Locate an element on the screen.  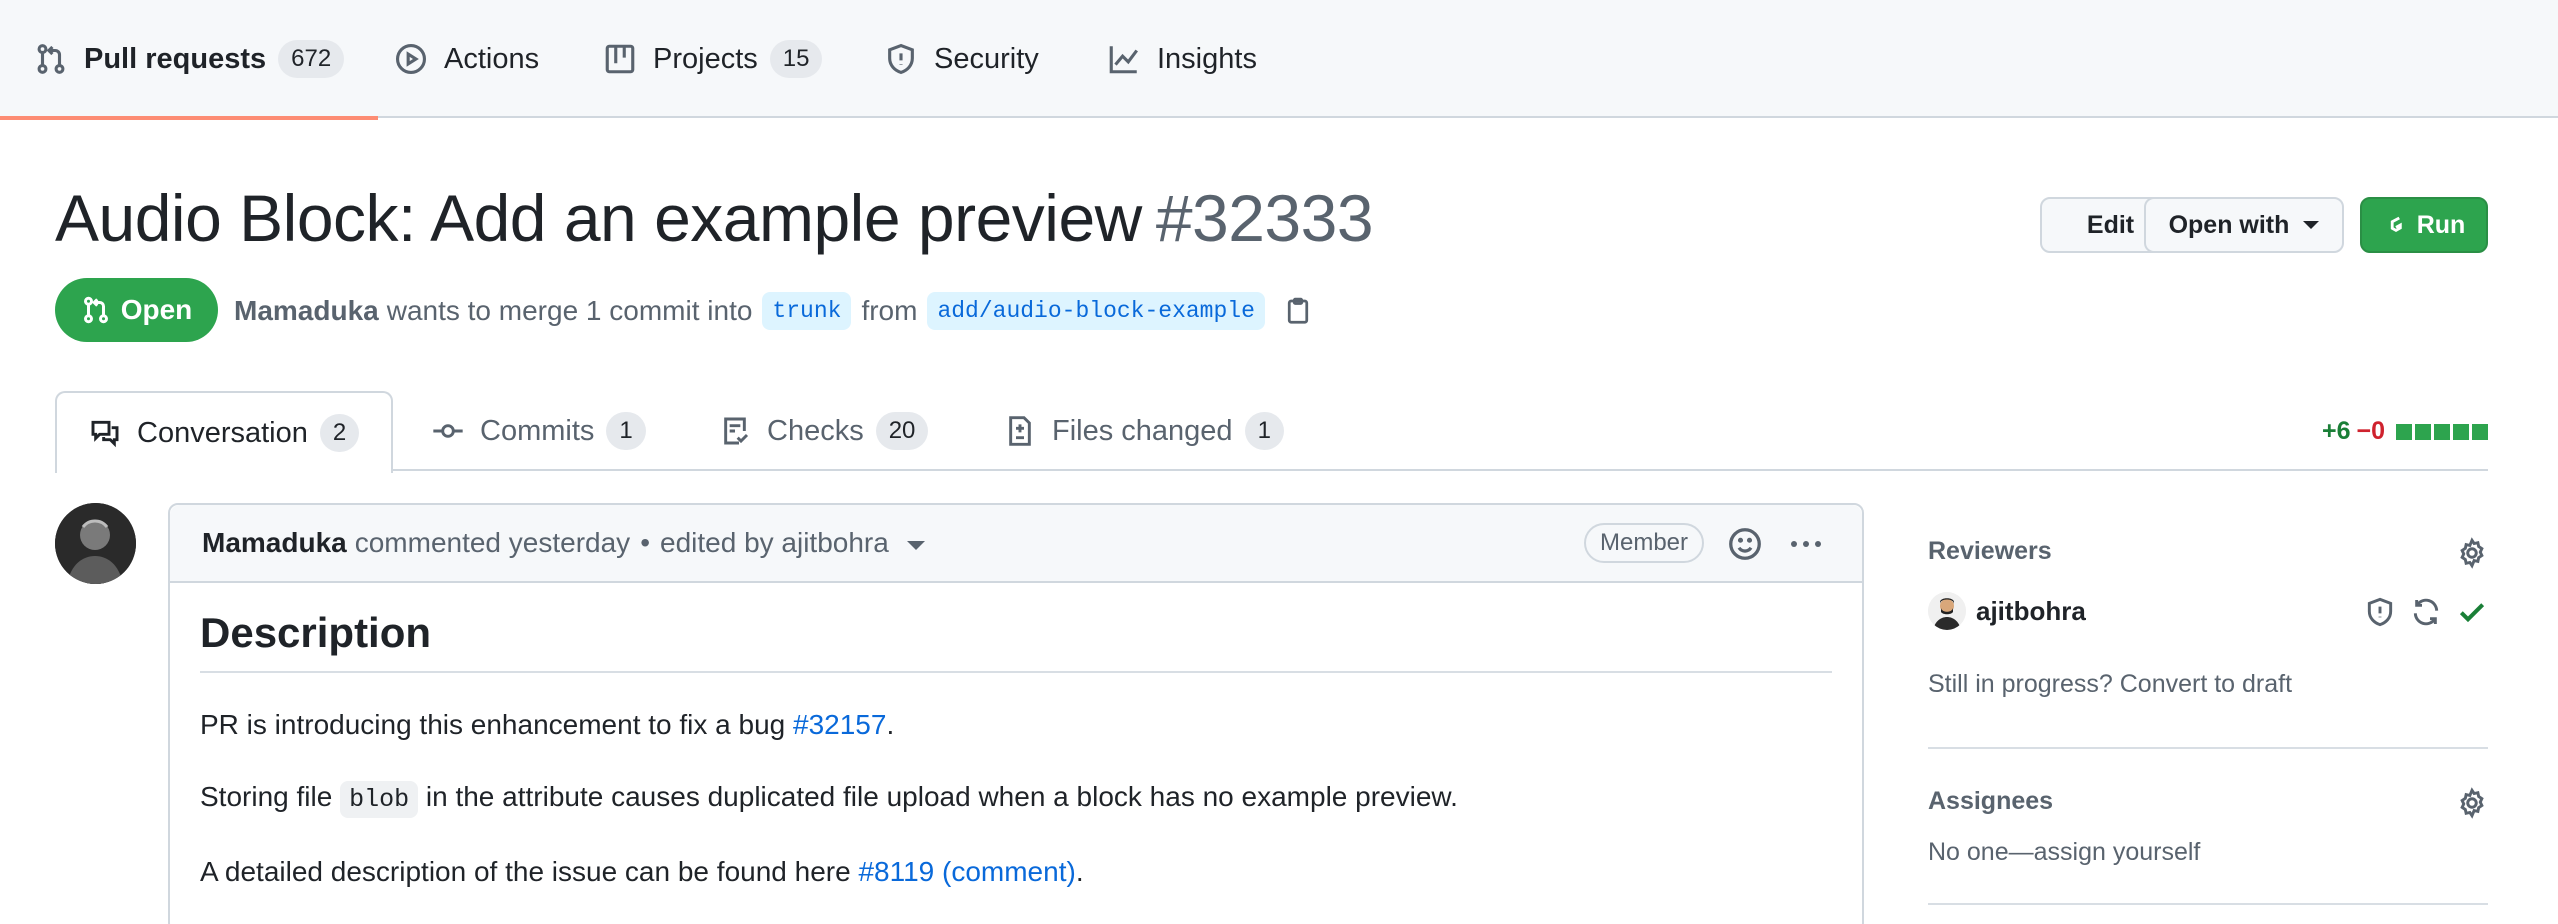
tab-commits: Commits 1 is located at coordinates (539, 431).